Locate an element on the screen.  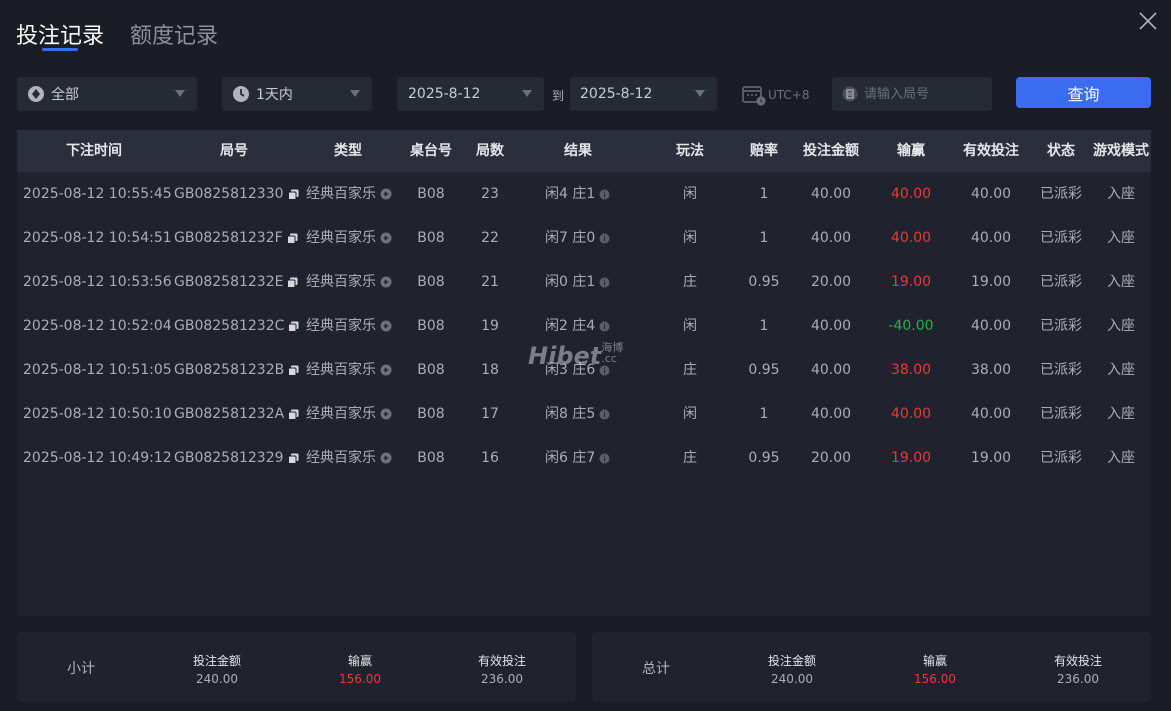
cell-type-text: 经典百家乐 is located at coordinates (341, 238).